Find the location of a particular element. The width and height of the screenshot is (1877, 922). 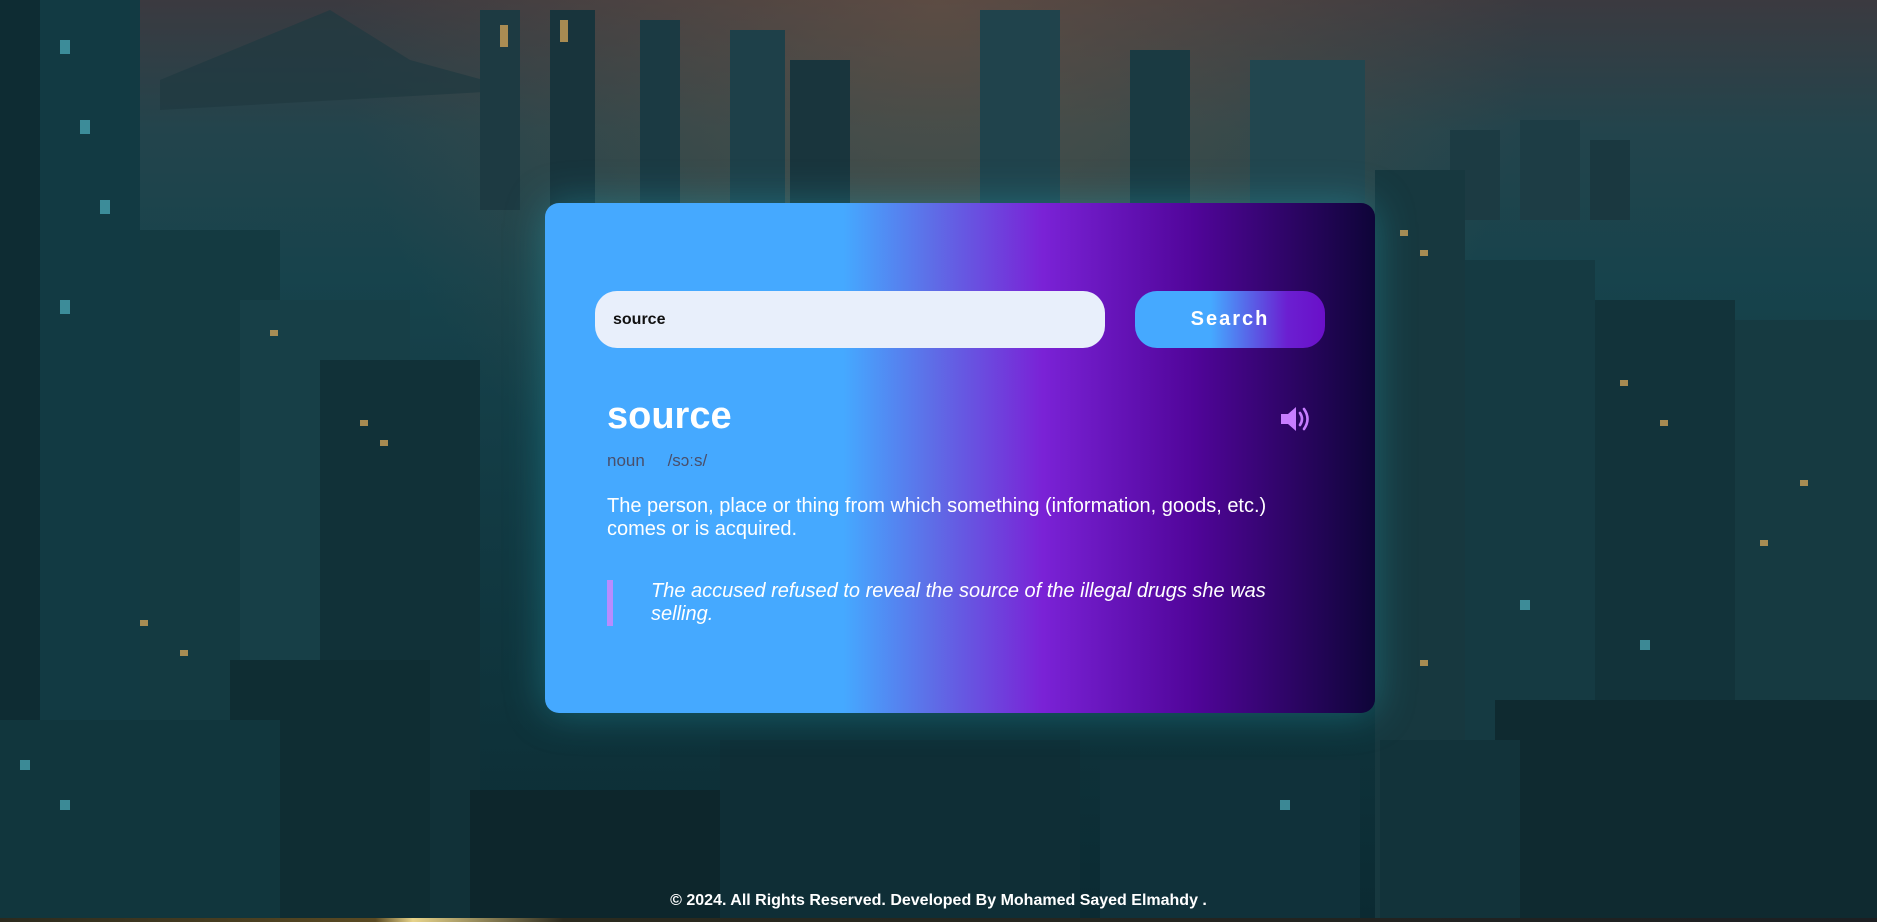

part-of-speech: noun is located at coordinates (626, 460).